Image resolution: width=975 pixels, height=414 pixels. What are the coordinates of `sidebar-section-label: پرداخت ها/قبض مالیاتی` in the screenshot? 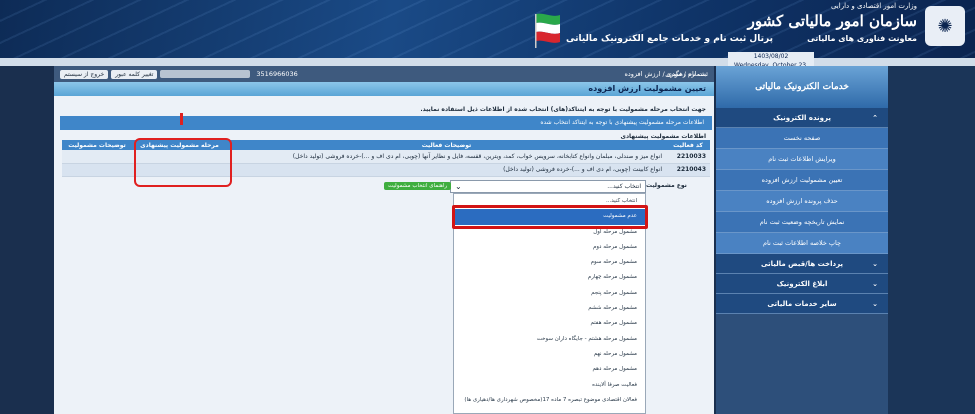 It's located at (802, 263).